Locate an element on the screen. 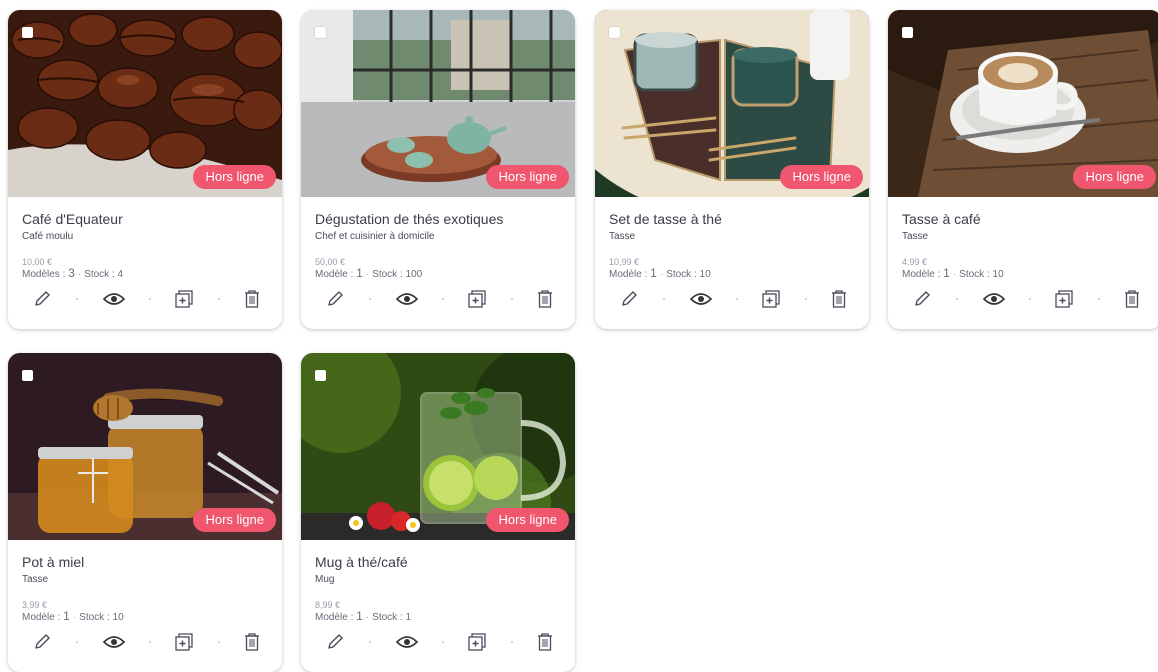 Image resolution: width=1158 pixels, height=672 pixels. product-title: Café d'Equateur is located at coordinates (145, 219).